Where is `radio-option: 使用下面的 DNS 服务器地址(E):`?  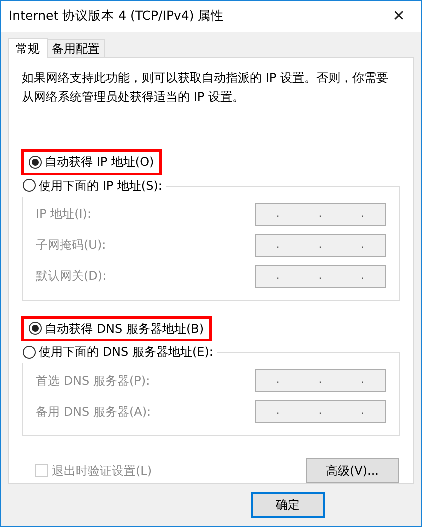 radio-option: 使用下面的 DNS 服务器地址(E): is located at coordinates (119, 352).